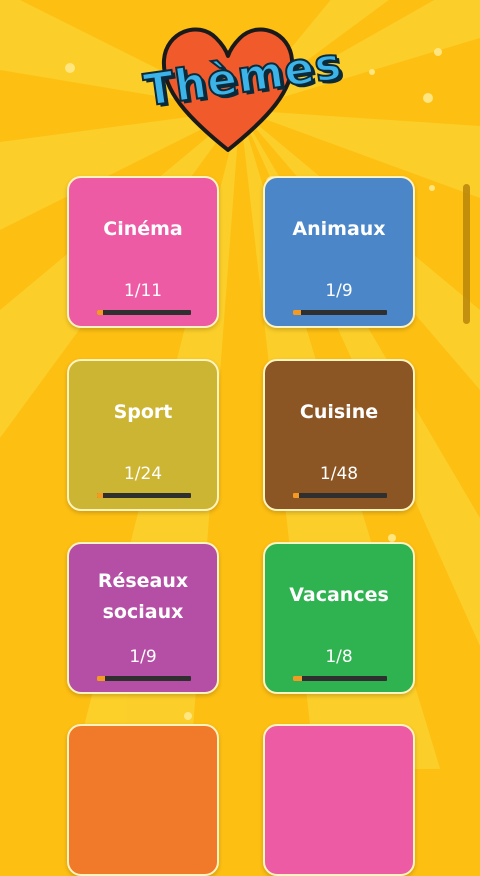 The image size is (480, 876). Describe the element at coordinates (143, 435) in the screenshot. I see `theme-card: Sport 1/24` at that location.